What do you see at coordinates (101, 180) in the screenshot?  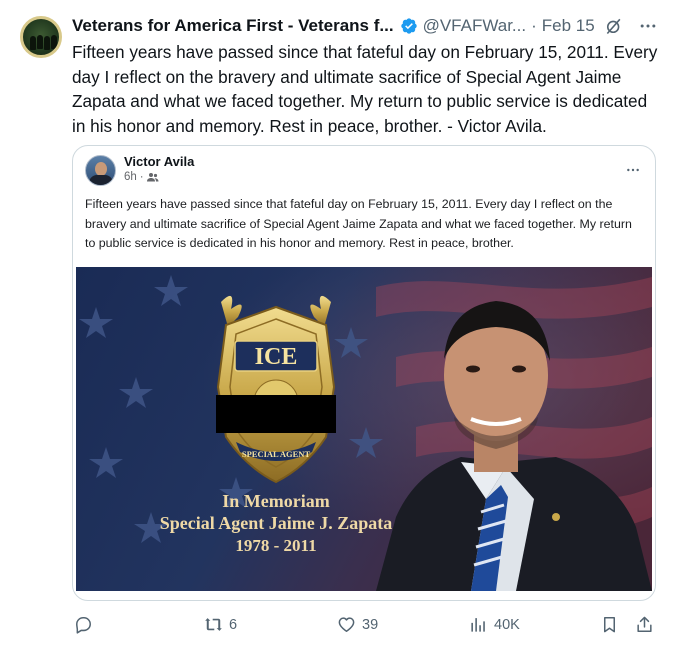 I see `avatar-suit` at bounding box center [101, 180].